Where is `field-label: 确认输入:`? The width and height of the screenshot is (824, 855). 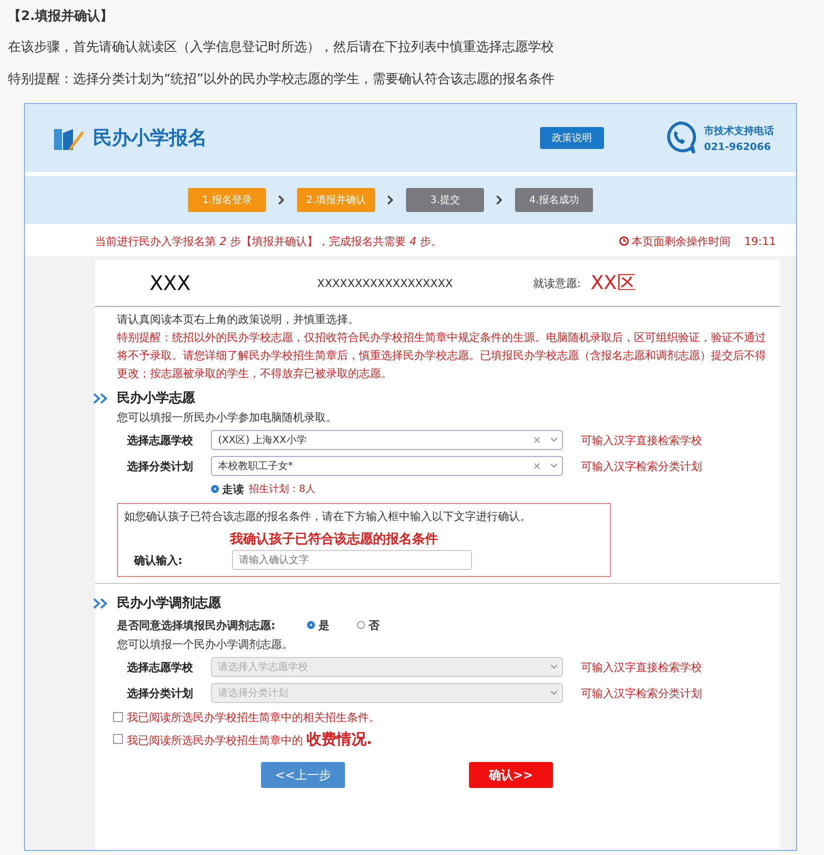 field-label: 确认输入: is located at coordinates (158, 560).